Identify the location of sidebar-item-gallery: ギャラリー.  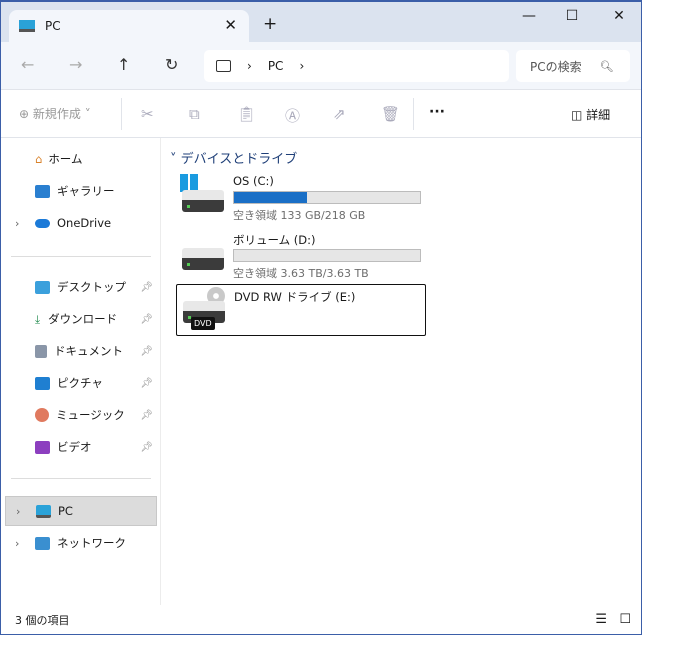
(81, 191).